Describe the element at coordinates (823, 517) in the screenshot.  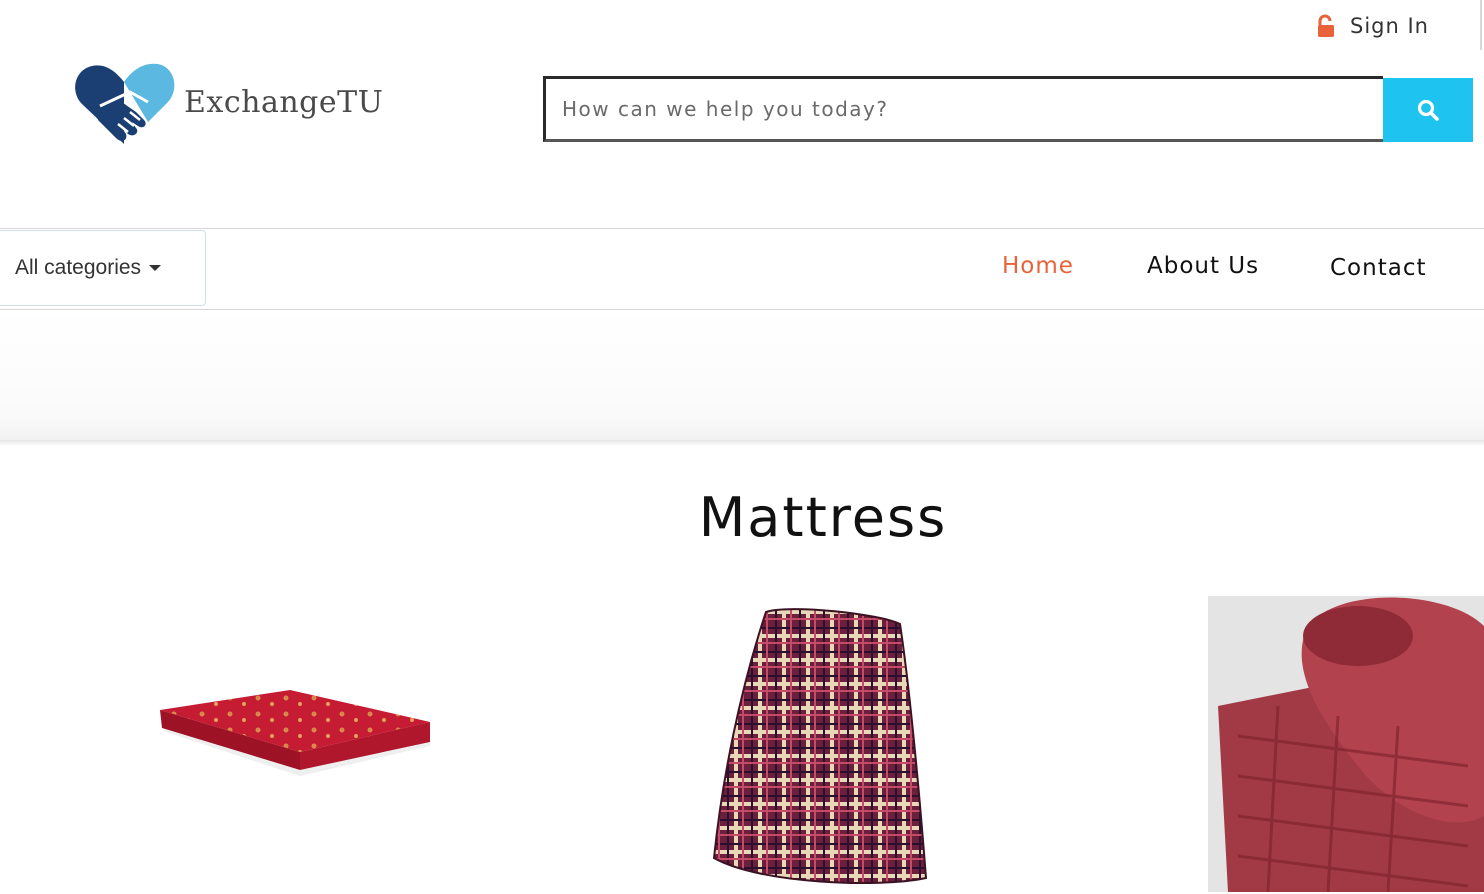
I see `section-title: Mattress` at that location.